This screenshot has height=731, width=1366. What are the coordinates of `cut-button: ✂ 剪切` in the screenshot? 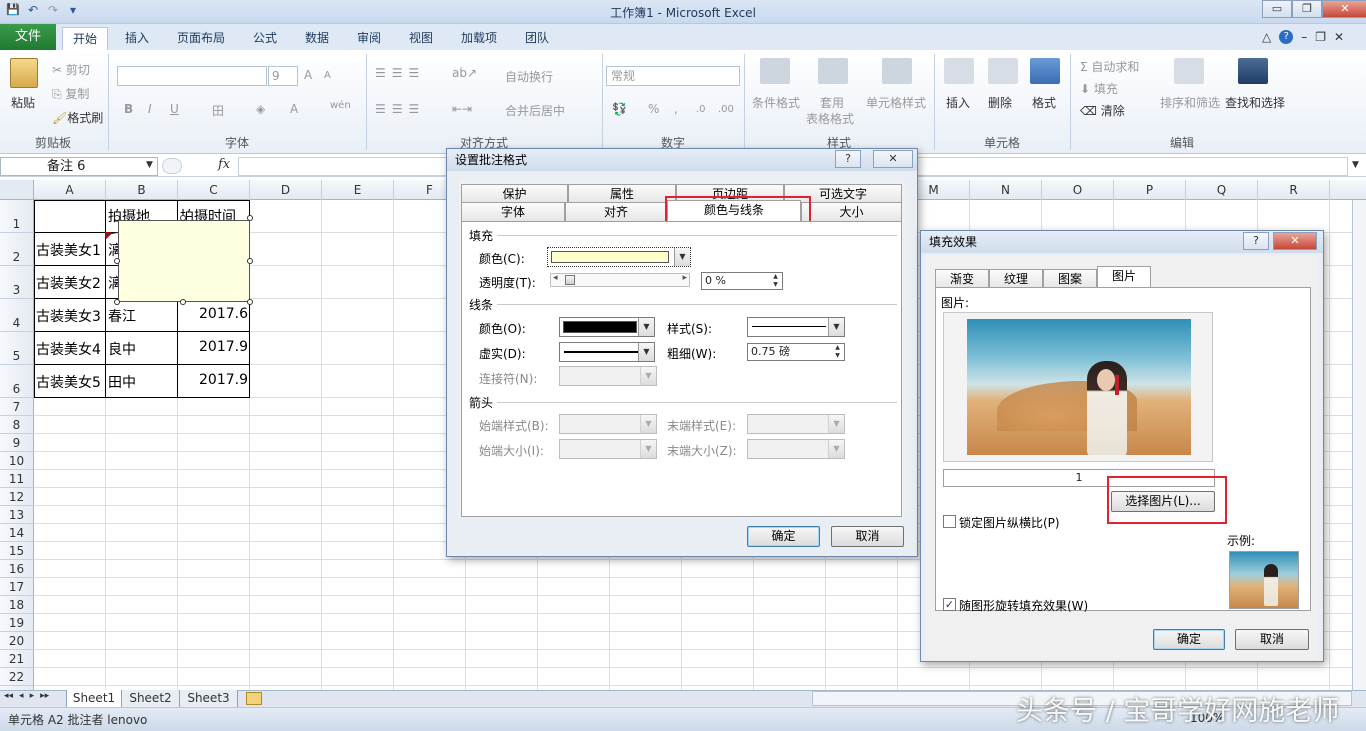 It's located at (71, 69).